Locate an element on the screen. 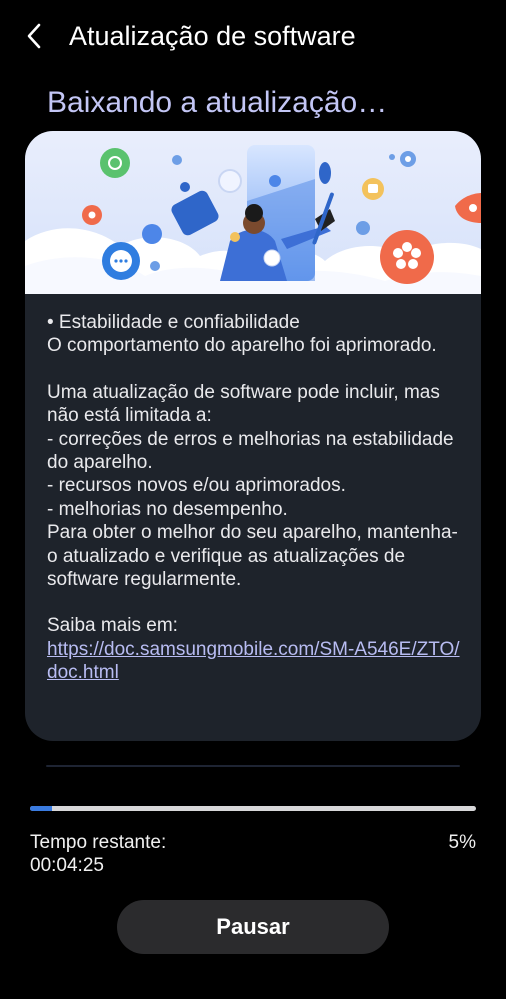 The height and width of the screenshot is (999, 506). download-progress-bar is located at coordinates (253, 808).